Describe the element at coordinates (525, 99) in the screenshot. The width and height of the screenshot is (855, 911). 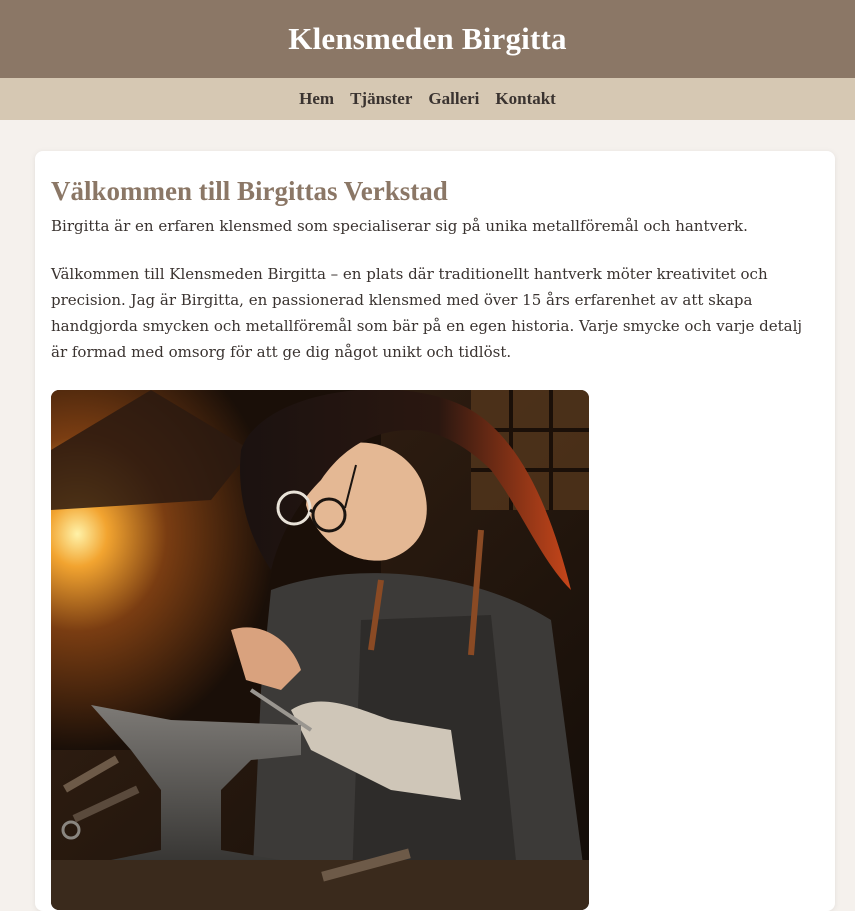
I see `nav-link-kontakt: Kontakt` at that location.